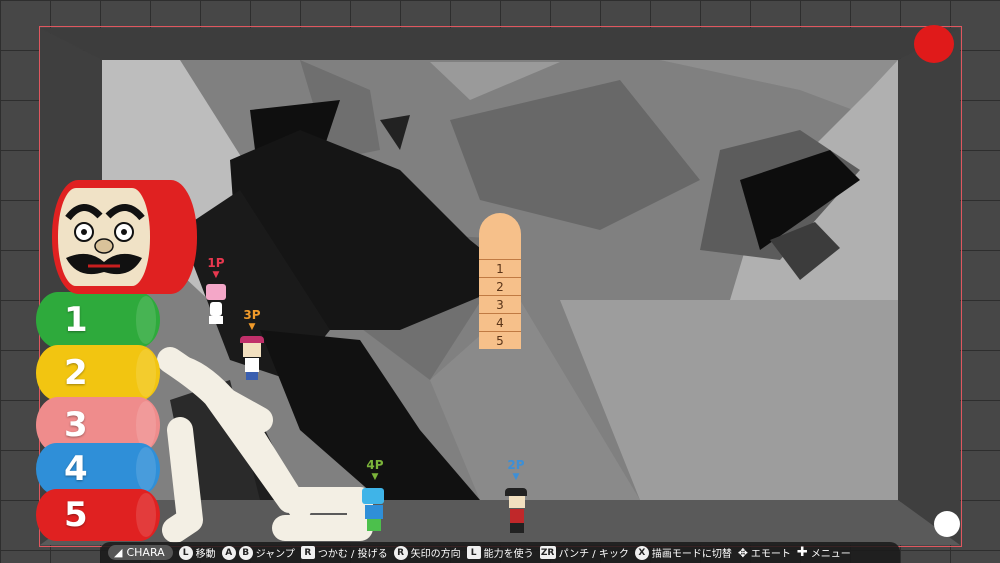  Describe the element at coordinates (145, 552) in the screenshot. I see `chara-label: CHARA` at that location.